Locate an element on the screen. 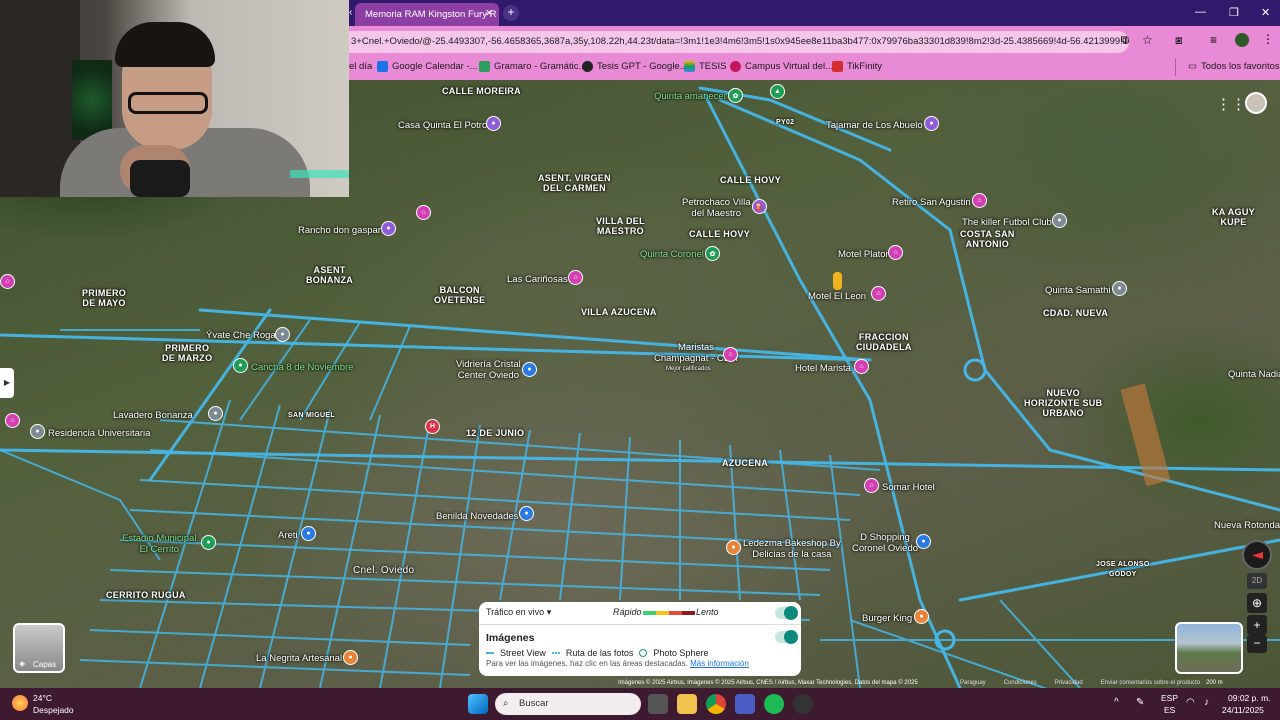 This screenshot has width=1280, height=720. cafe-icon: ● is located at coordinates (733, 547).